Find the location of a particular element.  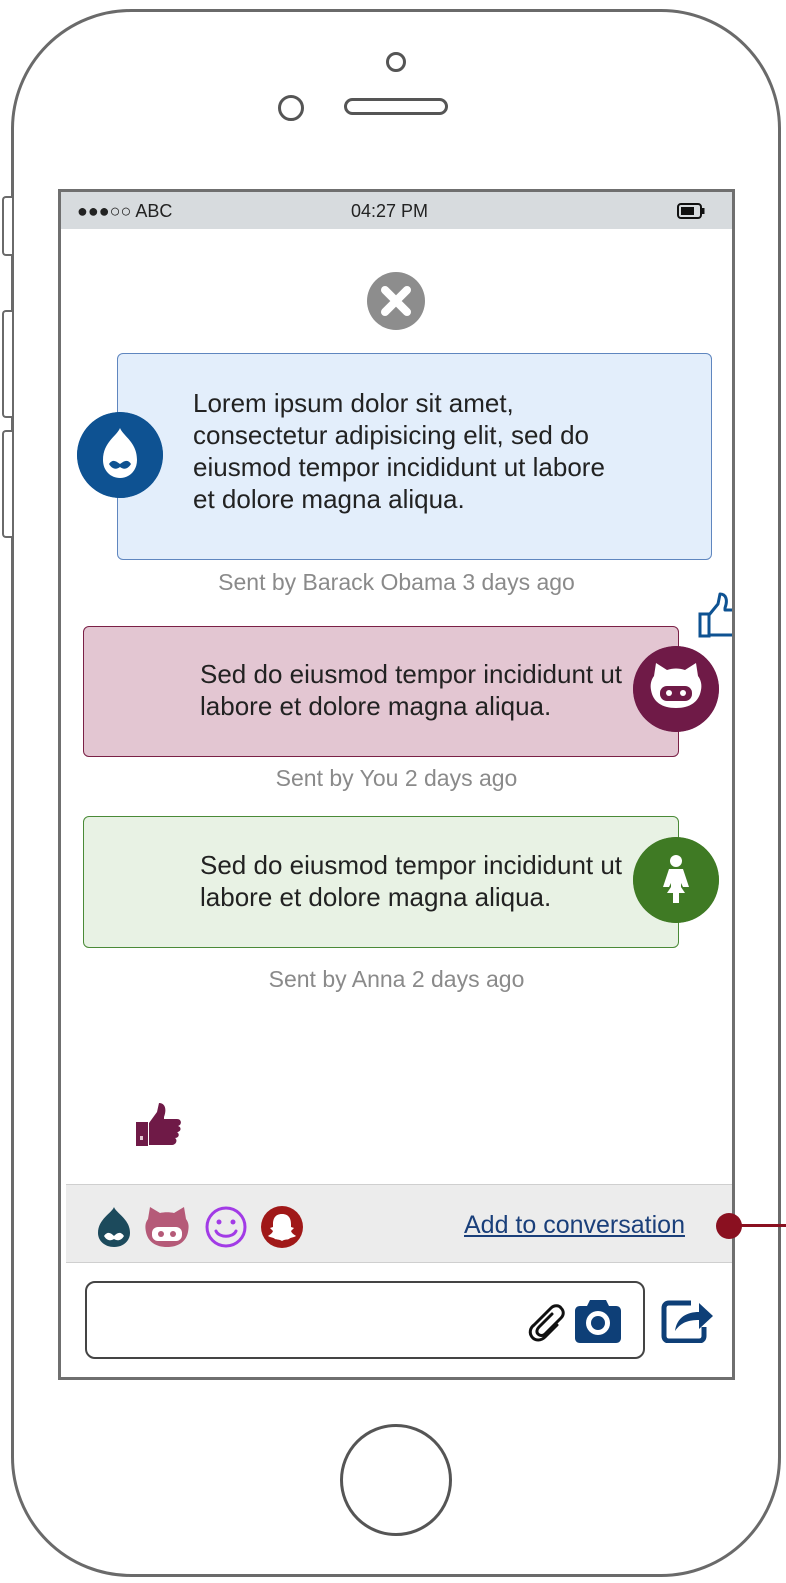

message-meta: Sent by Barack Obama 3 days ago is located at coordinates (396, 582).